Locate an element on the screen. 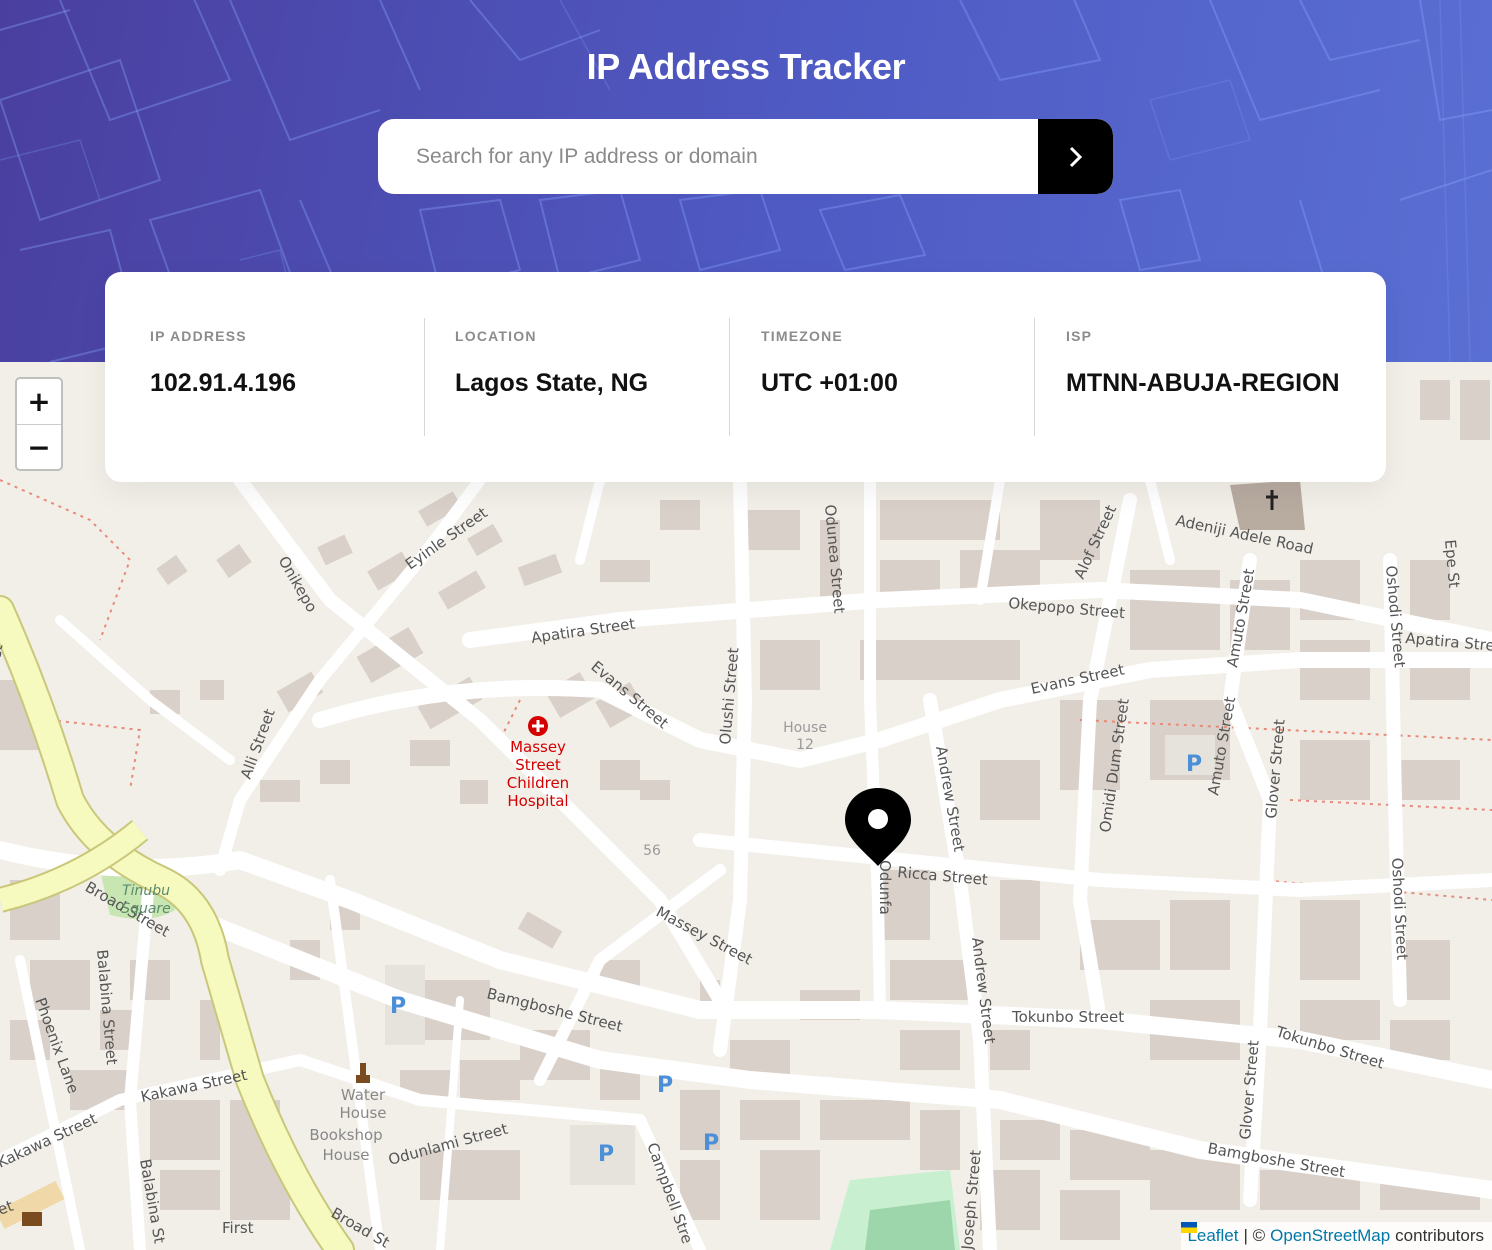  search-button is located at coordinates (1075, 156).